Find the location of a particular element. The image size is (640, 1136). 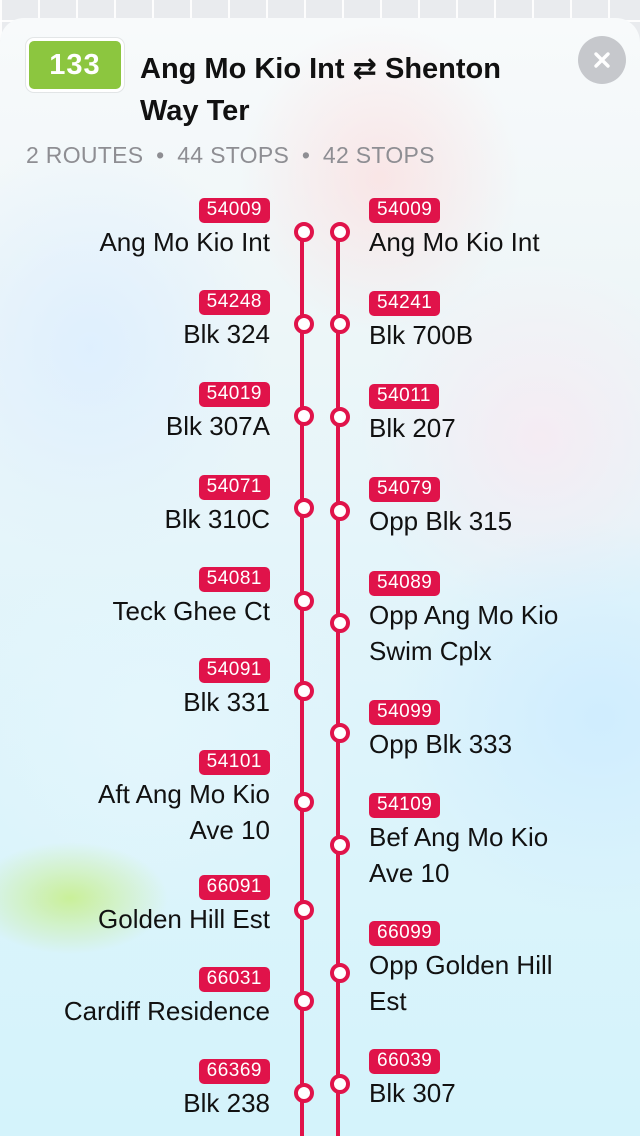

route-title: Ang Mo Kio Int ⇄ Shenton Way Ter is located at coordinates (320, 90).